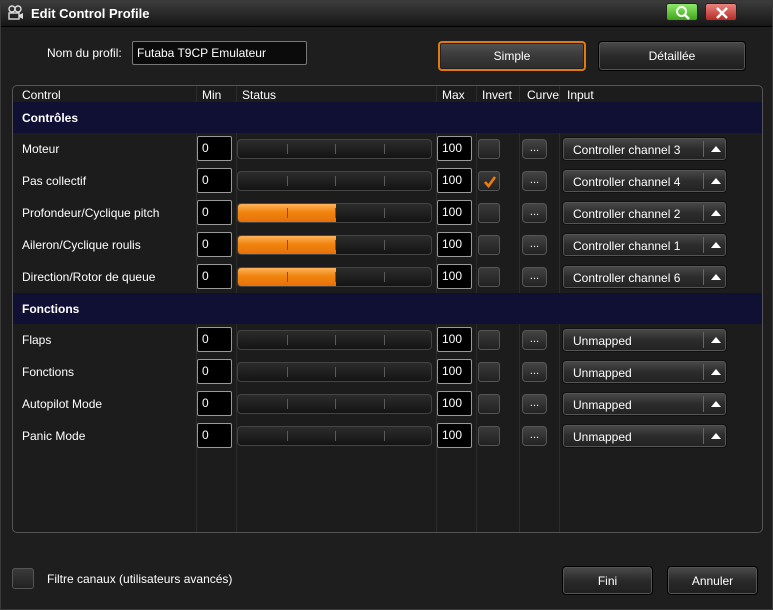  Describe the element at coordinates (627, 150) in the screenshot. I see `input-select-value: Controller channel 3` at that location.